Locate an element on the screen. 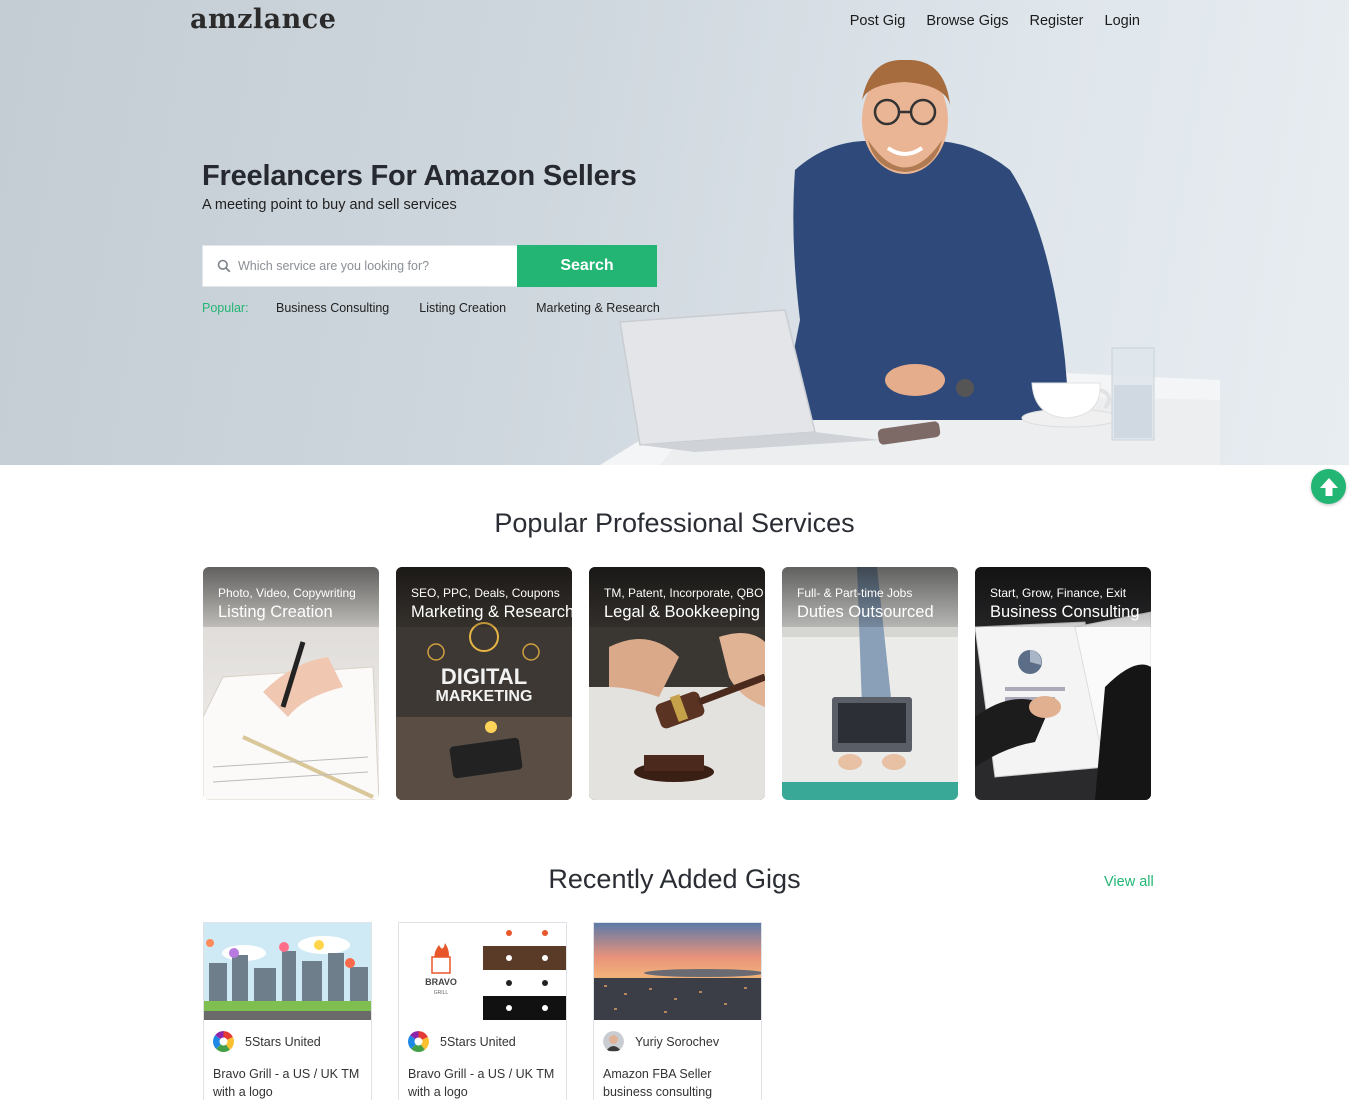  gig-seller: Yuriy Sorochev is located at coordinates (661, 1041).